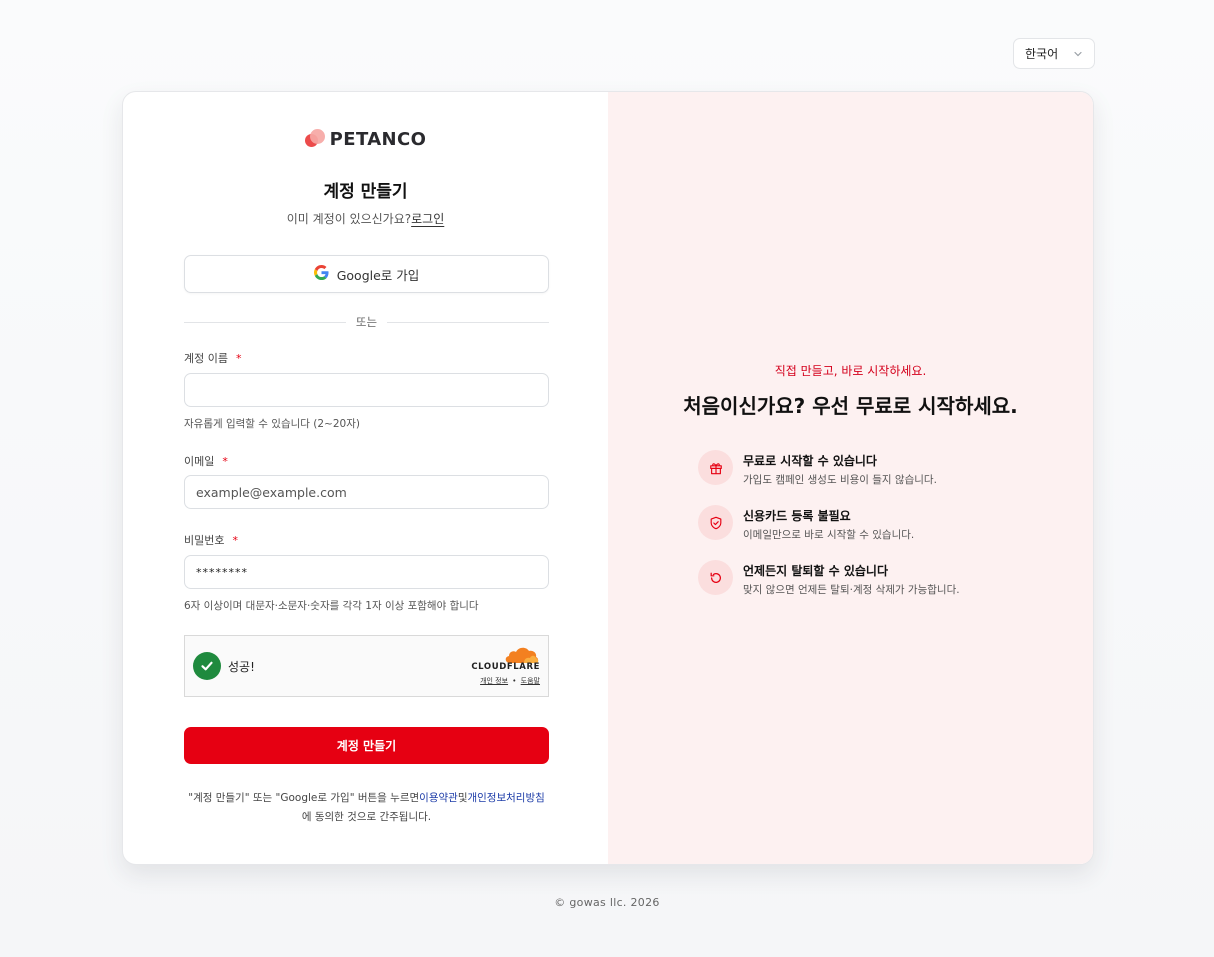  What do you see at coordinates (321, 274) in the screenshot?
I see `google-icon` at bounding box center [321, 274].